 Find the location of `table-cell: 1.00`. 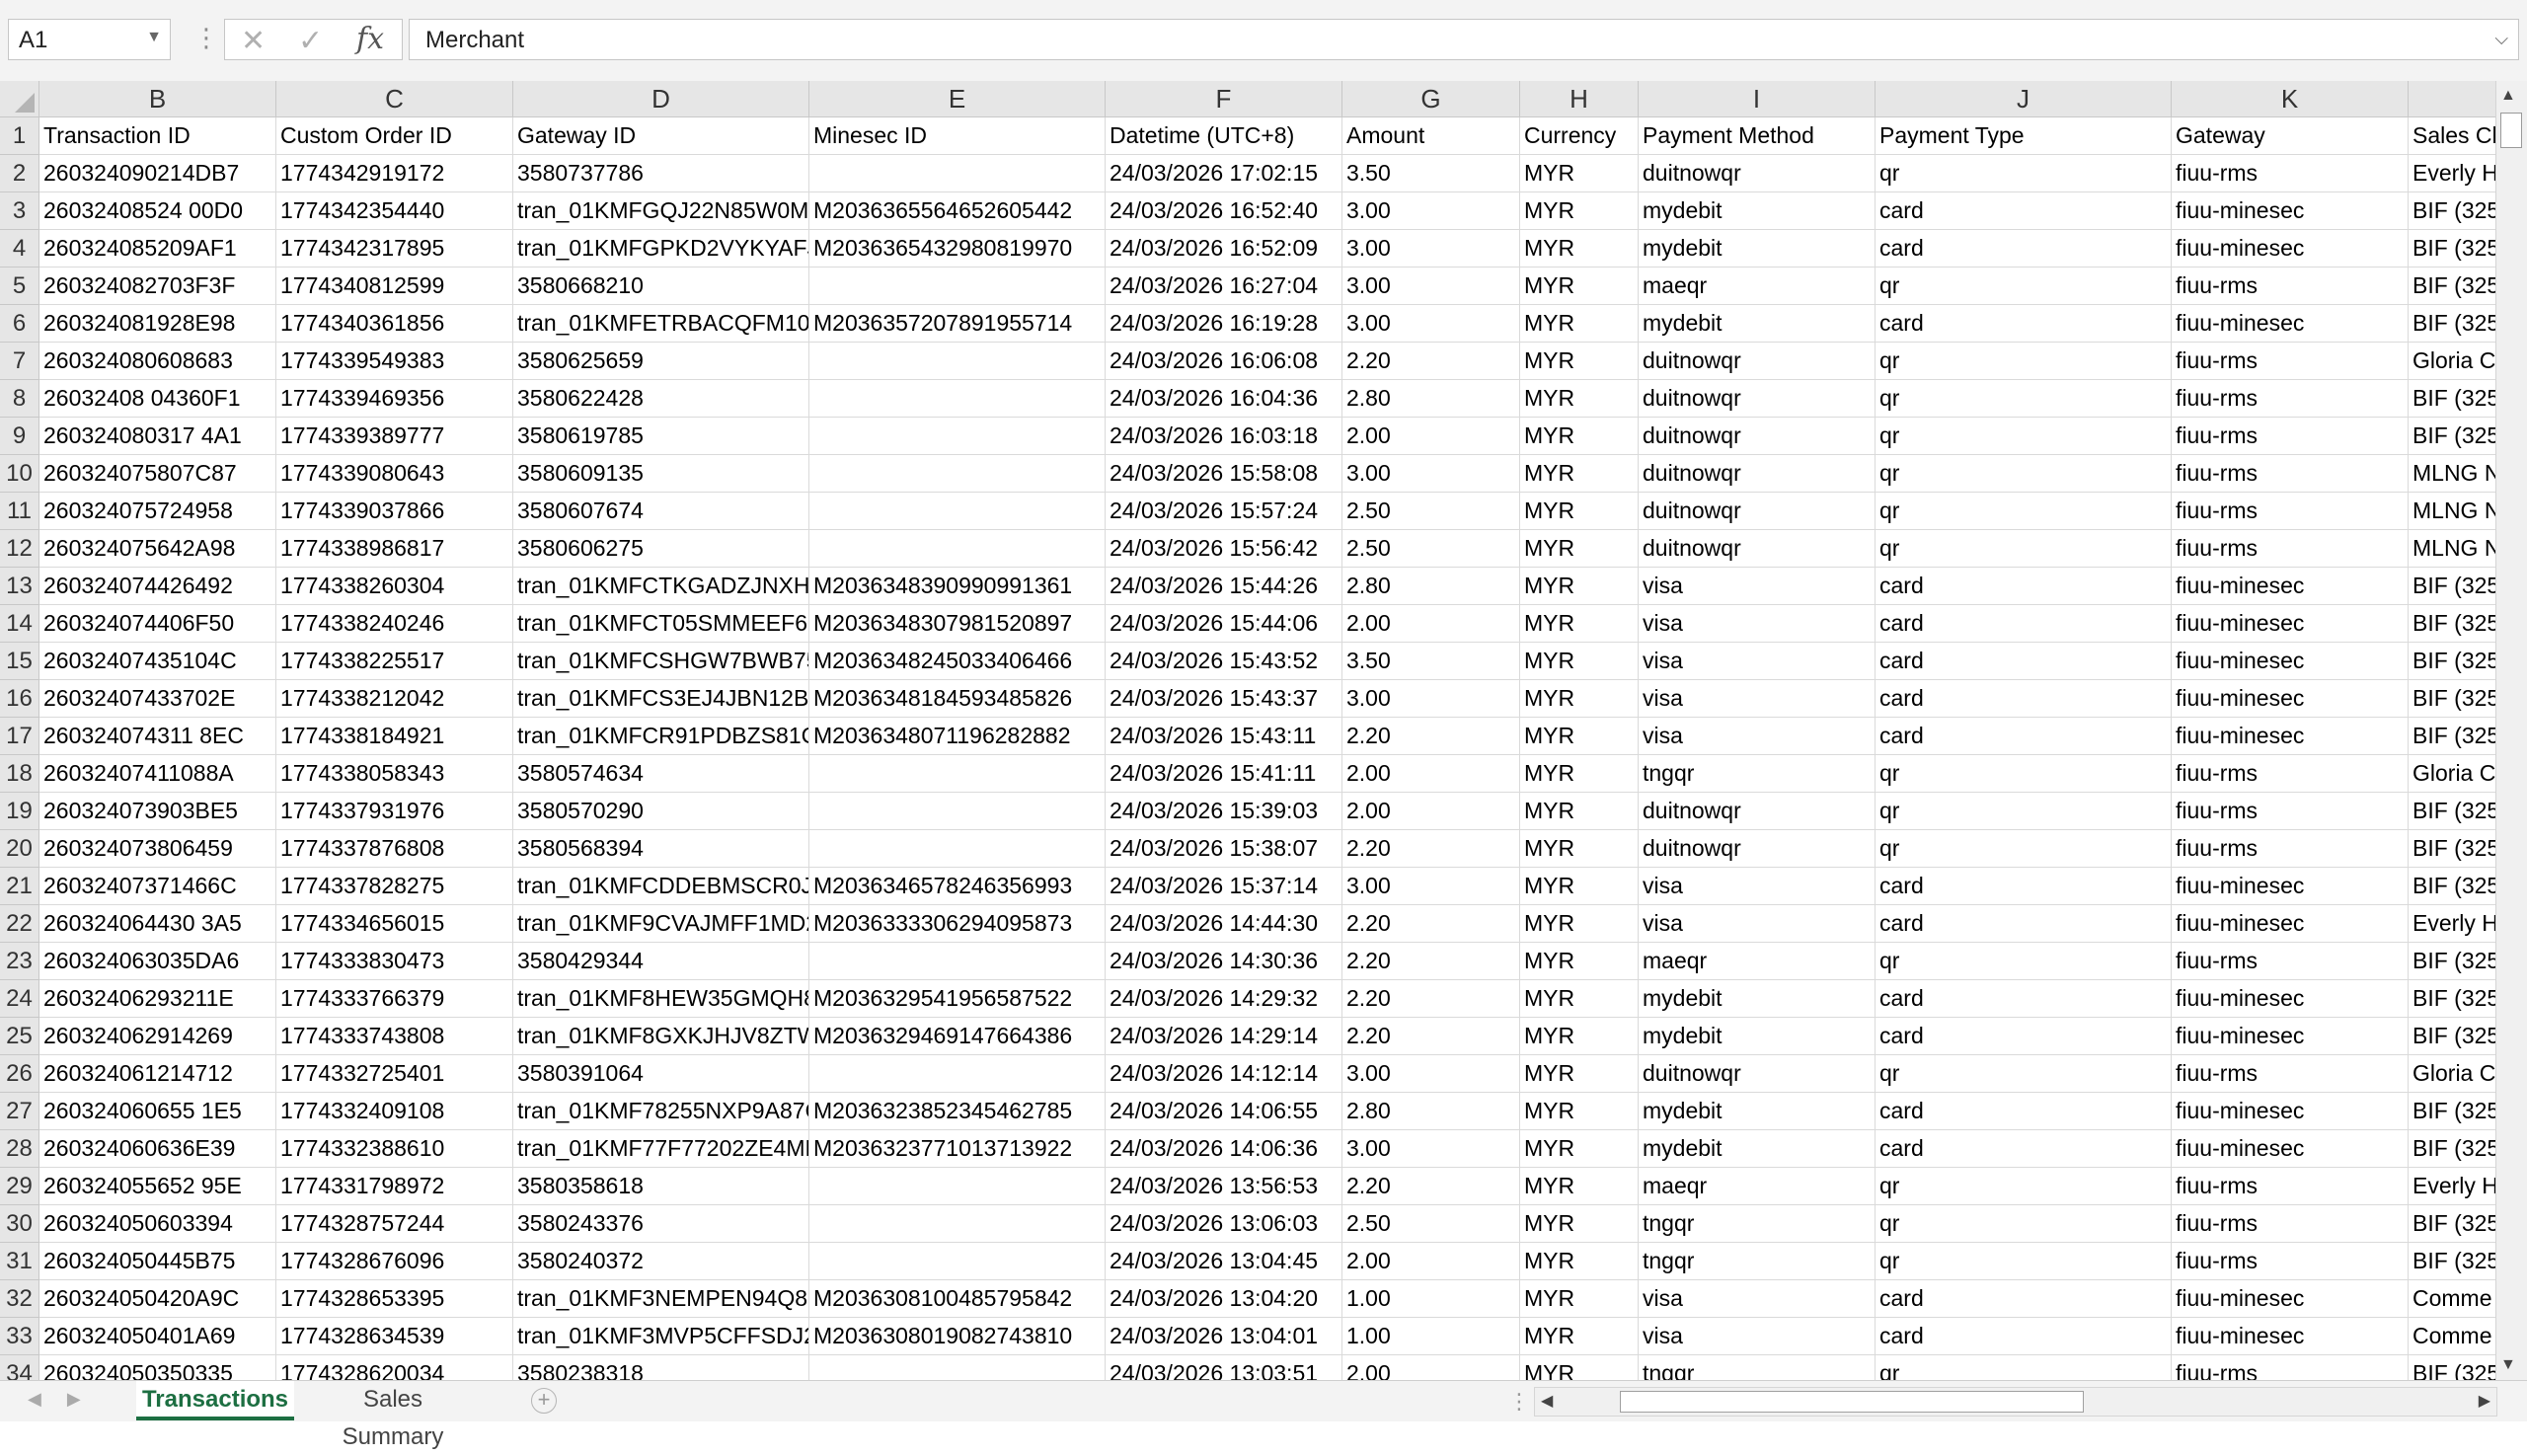

table-cell: 1.00 is located at coordinates (1431, 1336).